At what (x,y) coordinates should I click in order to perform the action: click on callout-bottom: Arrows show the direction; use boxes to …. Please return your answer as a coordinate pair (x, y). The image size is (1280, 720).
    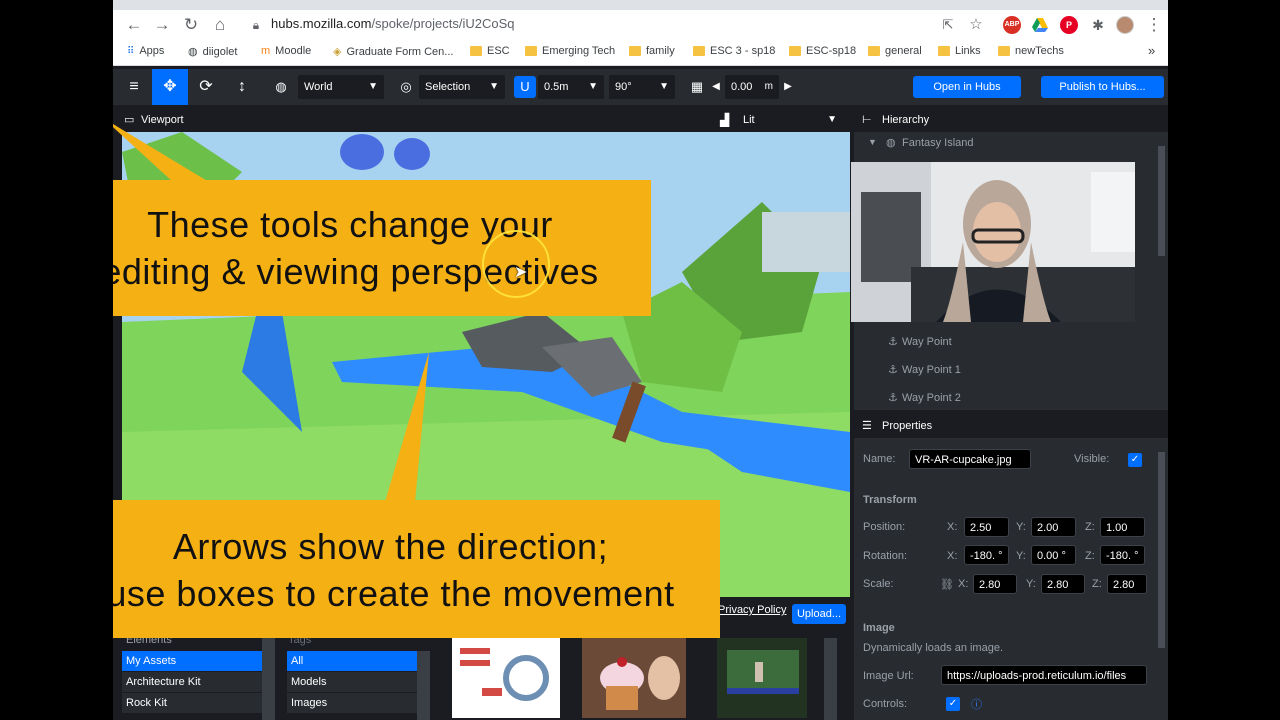
    Looking at the image, I should click on (416, 569).